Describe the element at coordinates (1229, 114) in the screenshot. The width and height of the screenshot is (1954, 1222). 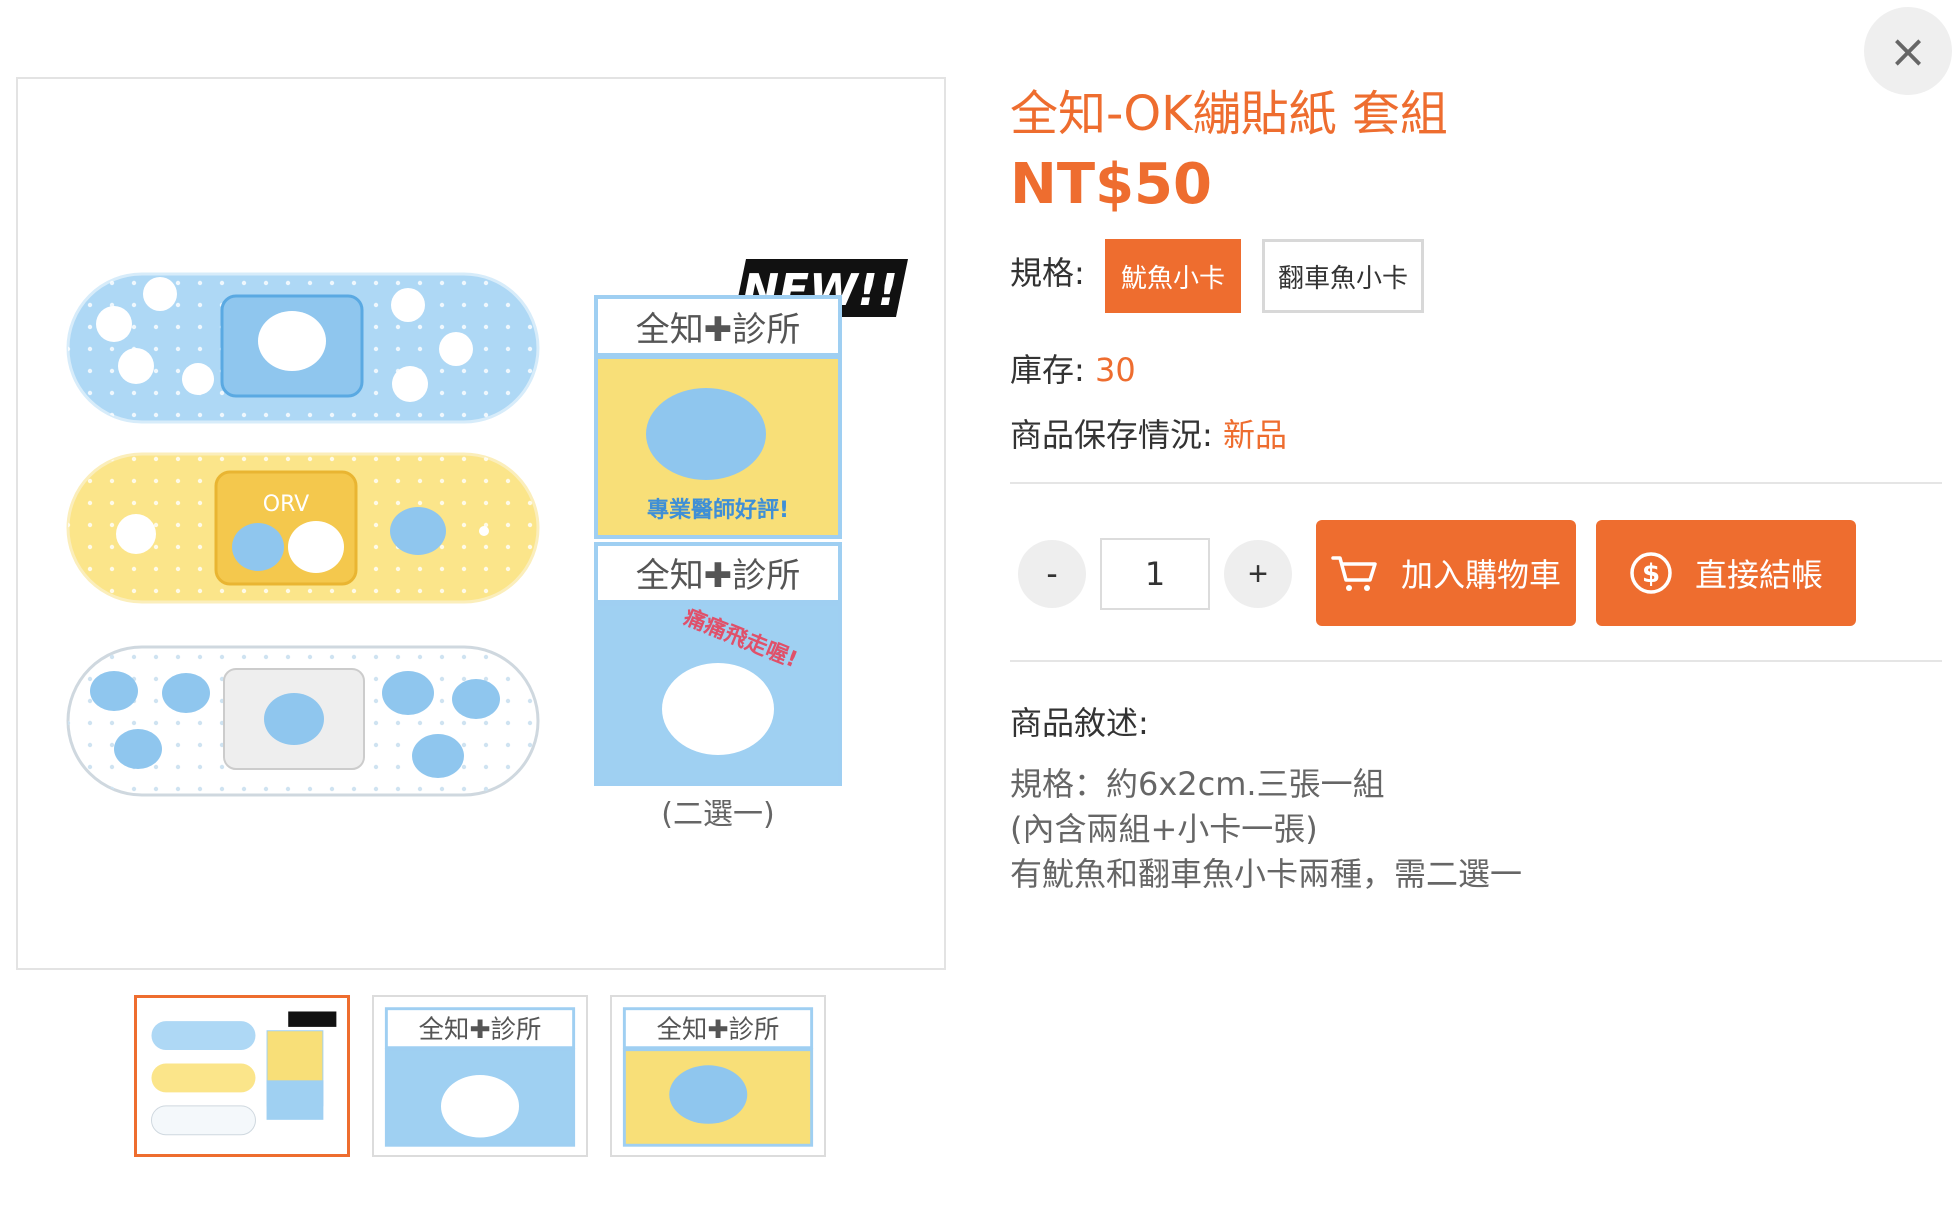
I see `product-title: 全知-OK繃貼紙 套組` at that location.